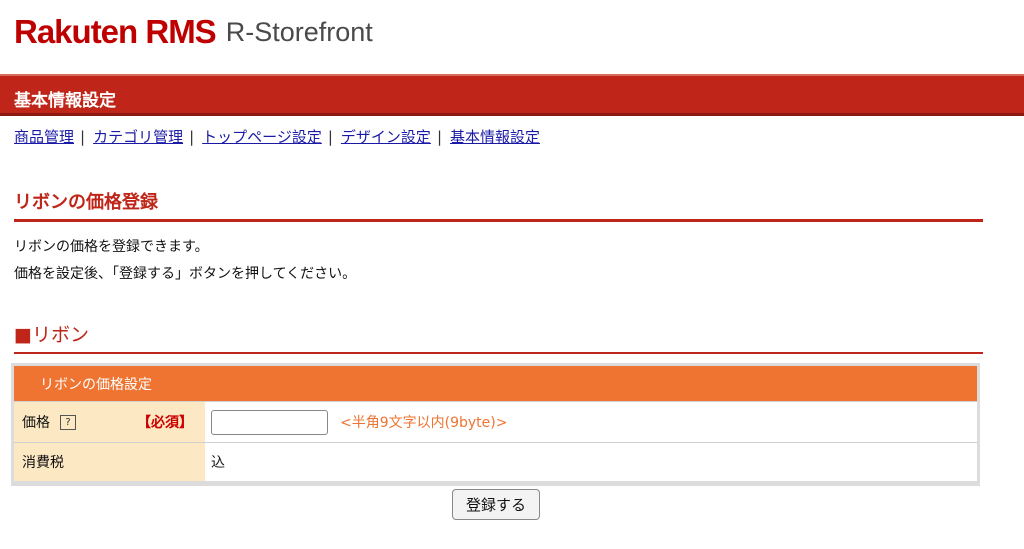 This screenshot has width=1024, height=549. What do you see at coordinates (591, 422) in the screenshot?
I see `price-value-cell: <半角9文字以内(9byte)>` at bounding box center [591, 422].